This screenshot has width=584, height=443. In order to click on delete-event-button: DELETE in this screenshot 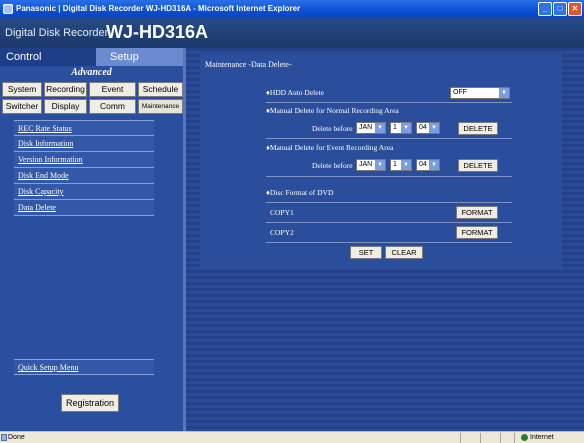, I will do `click(478, 165)`.